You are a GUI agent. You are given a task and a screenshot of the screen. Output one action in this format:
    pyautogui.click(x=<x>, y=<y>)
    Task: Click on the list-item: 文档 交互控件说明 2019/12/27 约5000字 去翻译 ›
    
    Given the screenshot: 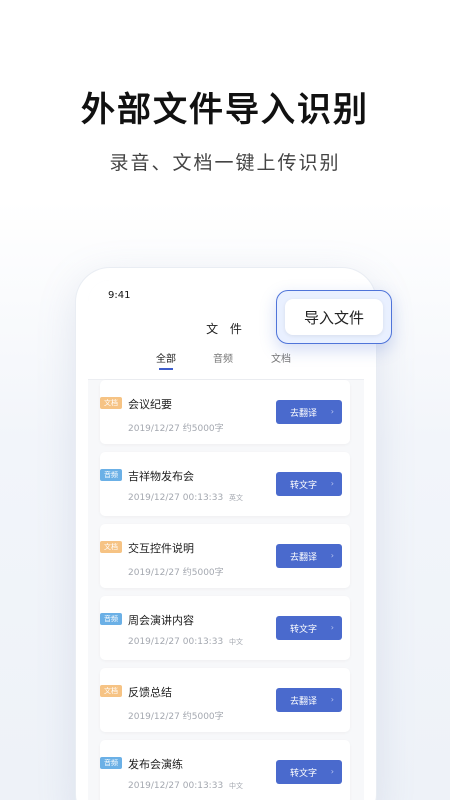 What is the action you would take?
    pyautogui.click(x=225, y=556)
    